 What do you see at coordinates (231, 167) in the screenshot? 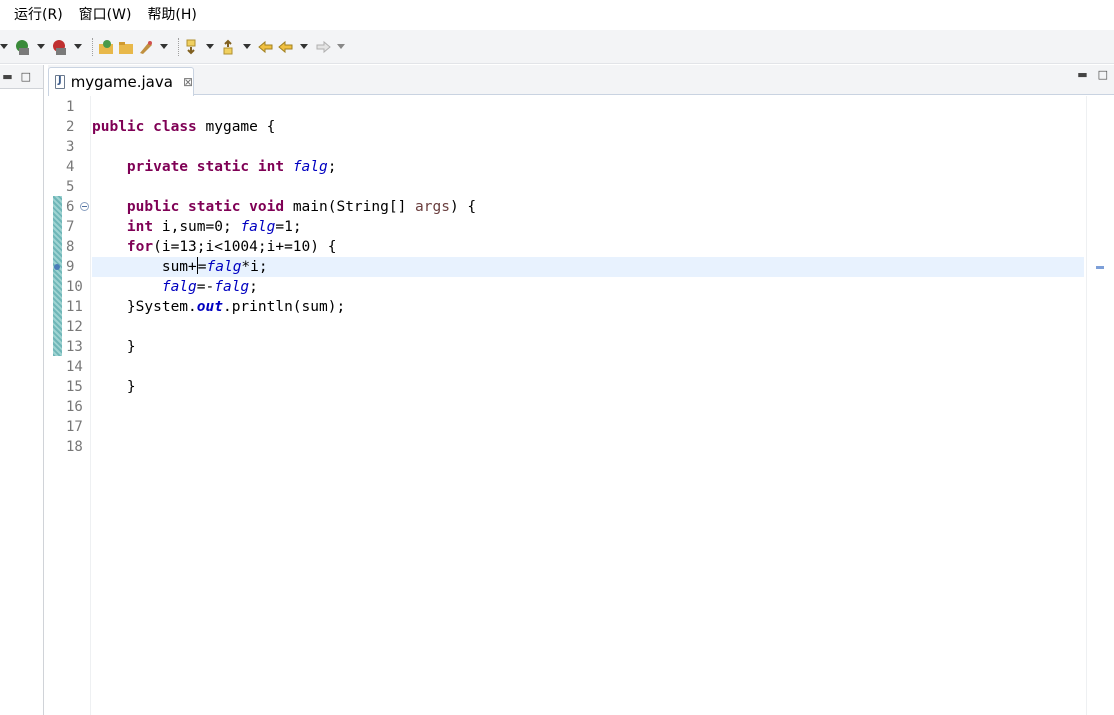
I see `code-line: private static int falg;` at bounding box center [231, 167].